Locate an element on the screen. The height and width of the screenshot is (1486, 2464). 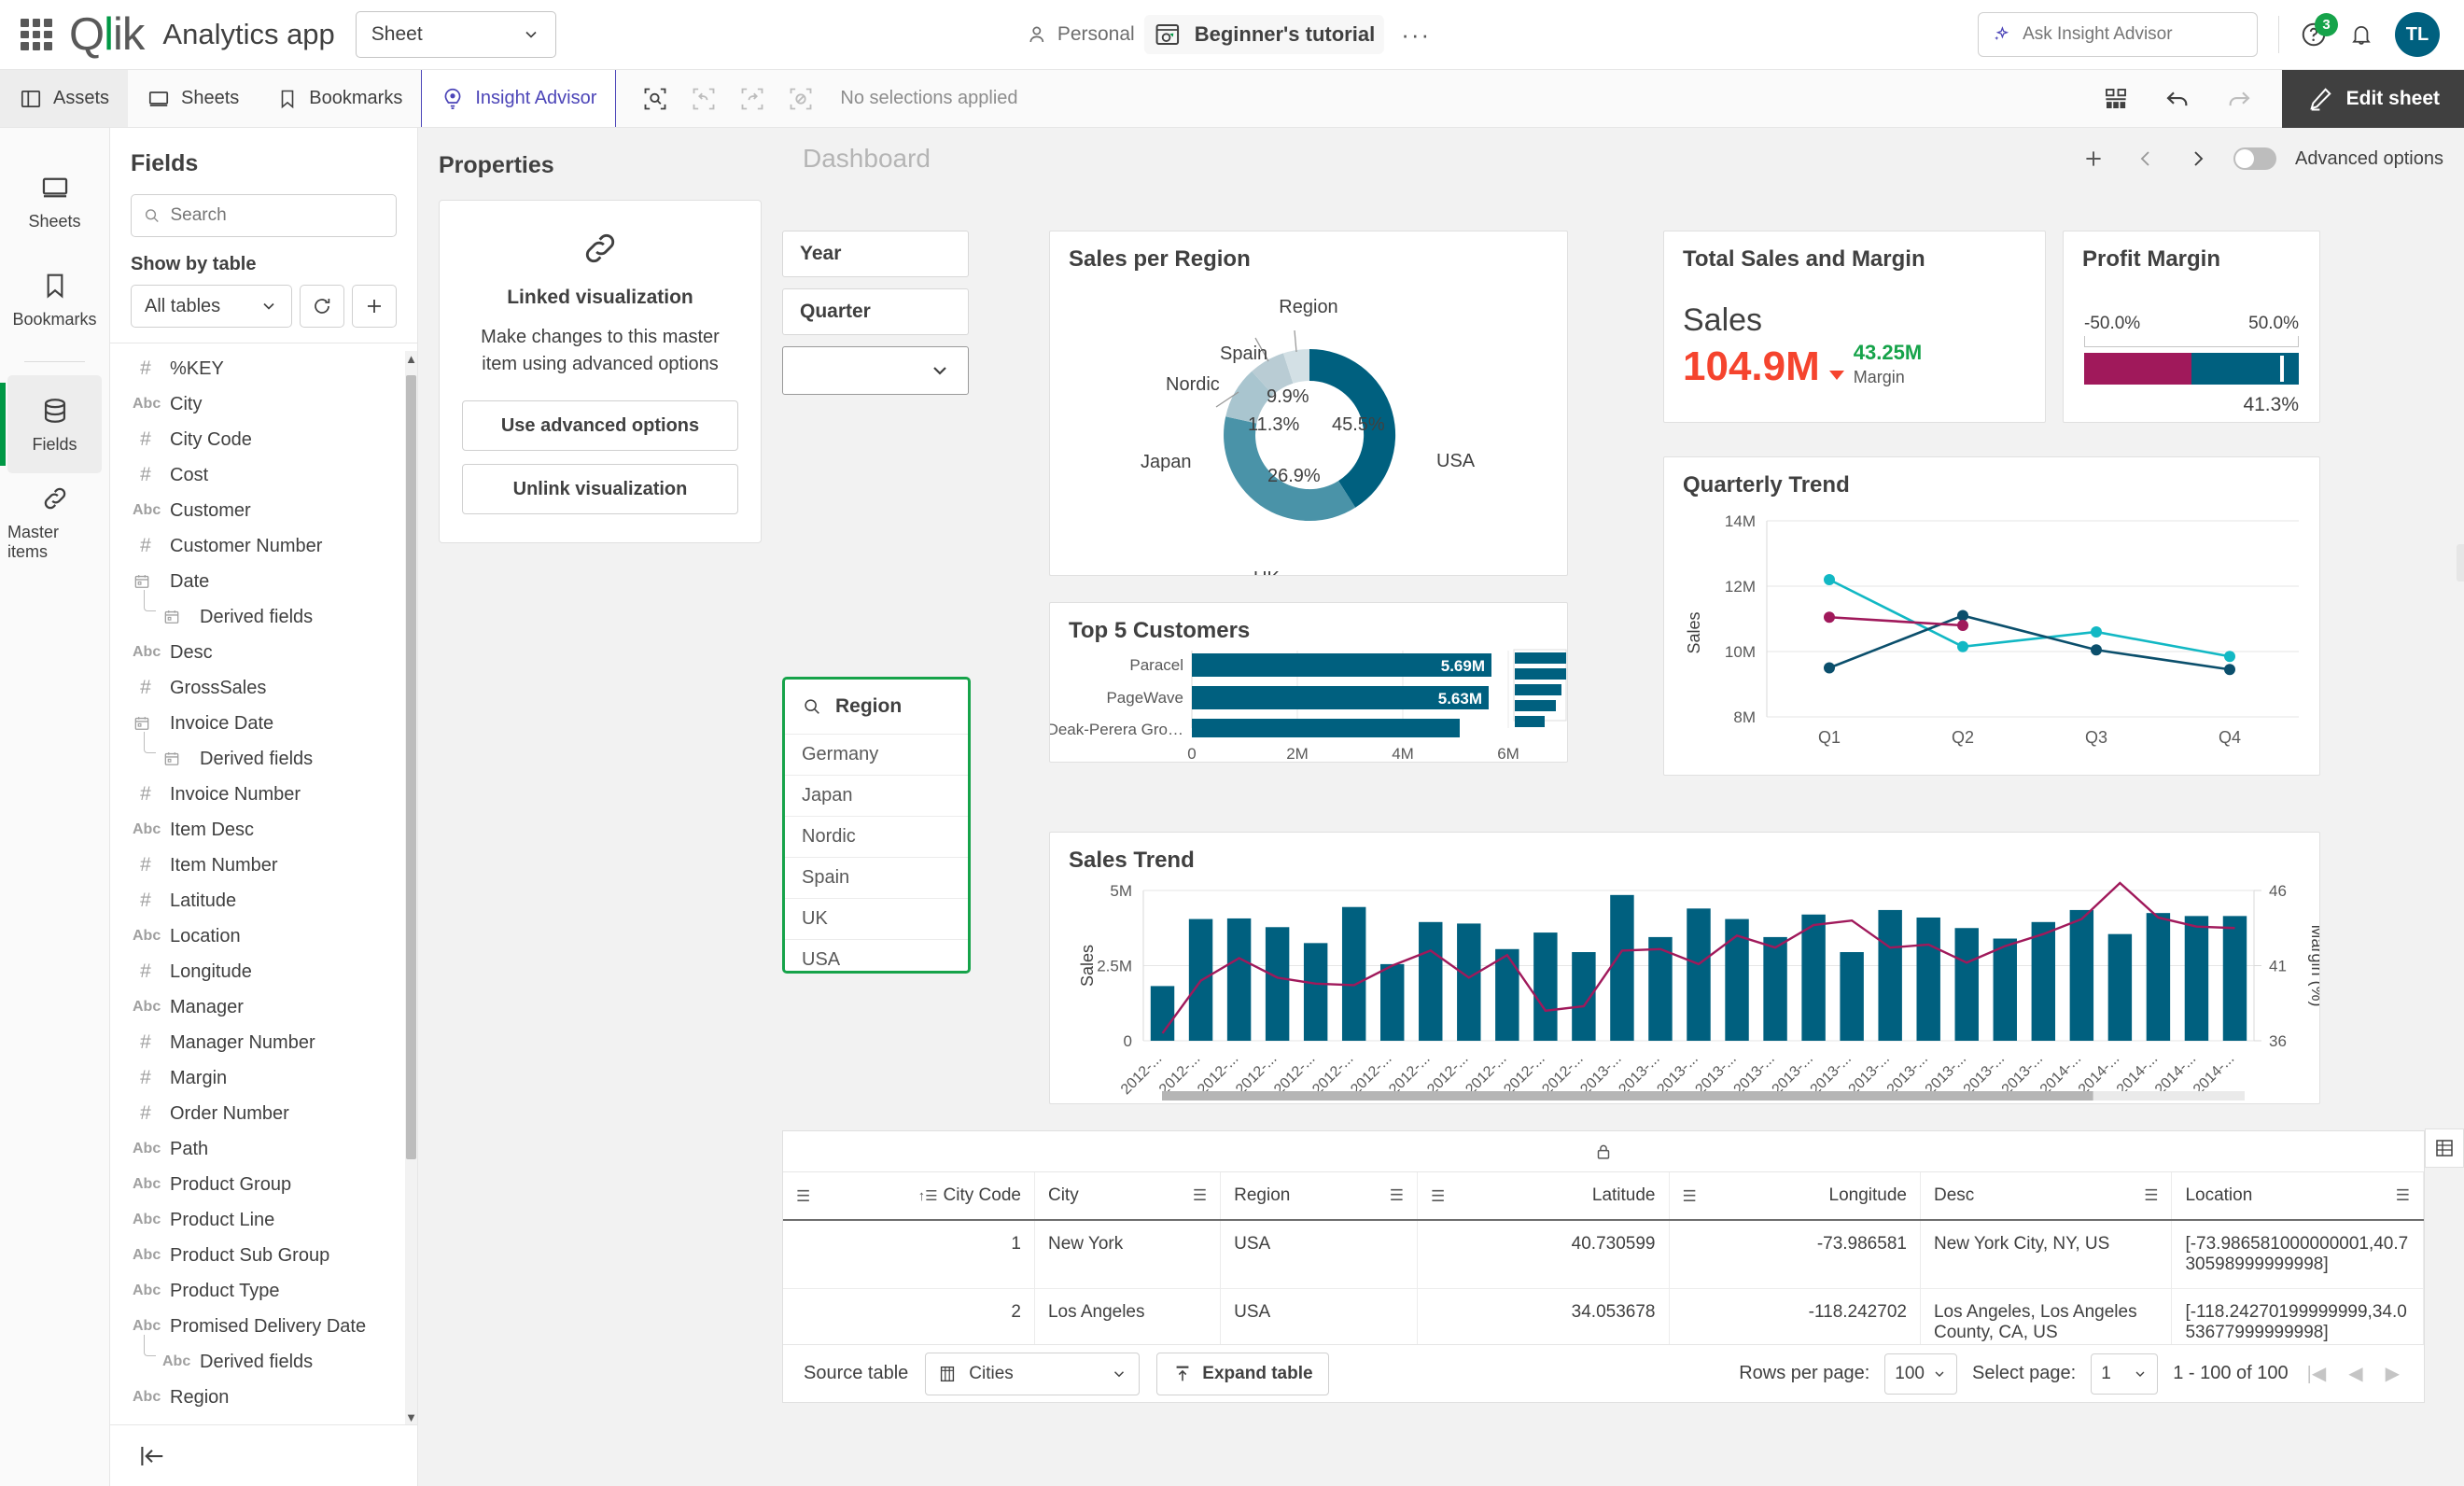
tab-insight-advisor: Insight Advisor is located at coordinates (519, 98).